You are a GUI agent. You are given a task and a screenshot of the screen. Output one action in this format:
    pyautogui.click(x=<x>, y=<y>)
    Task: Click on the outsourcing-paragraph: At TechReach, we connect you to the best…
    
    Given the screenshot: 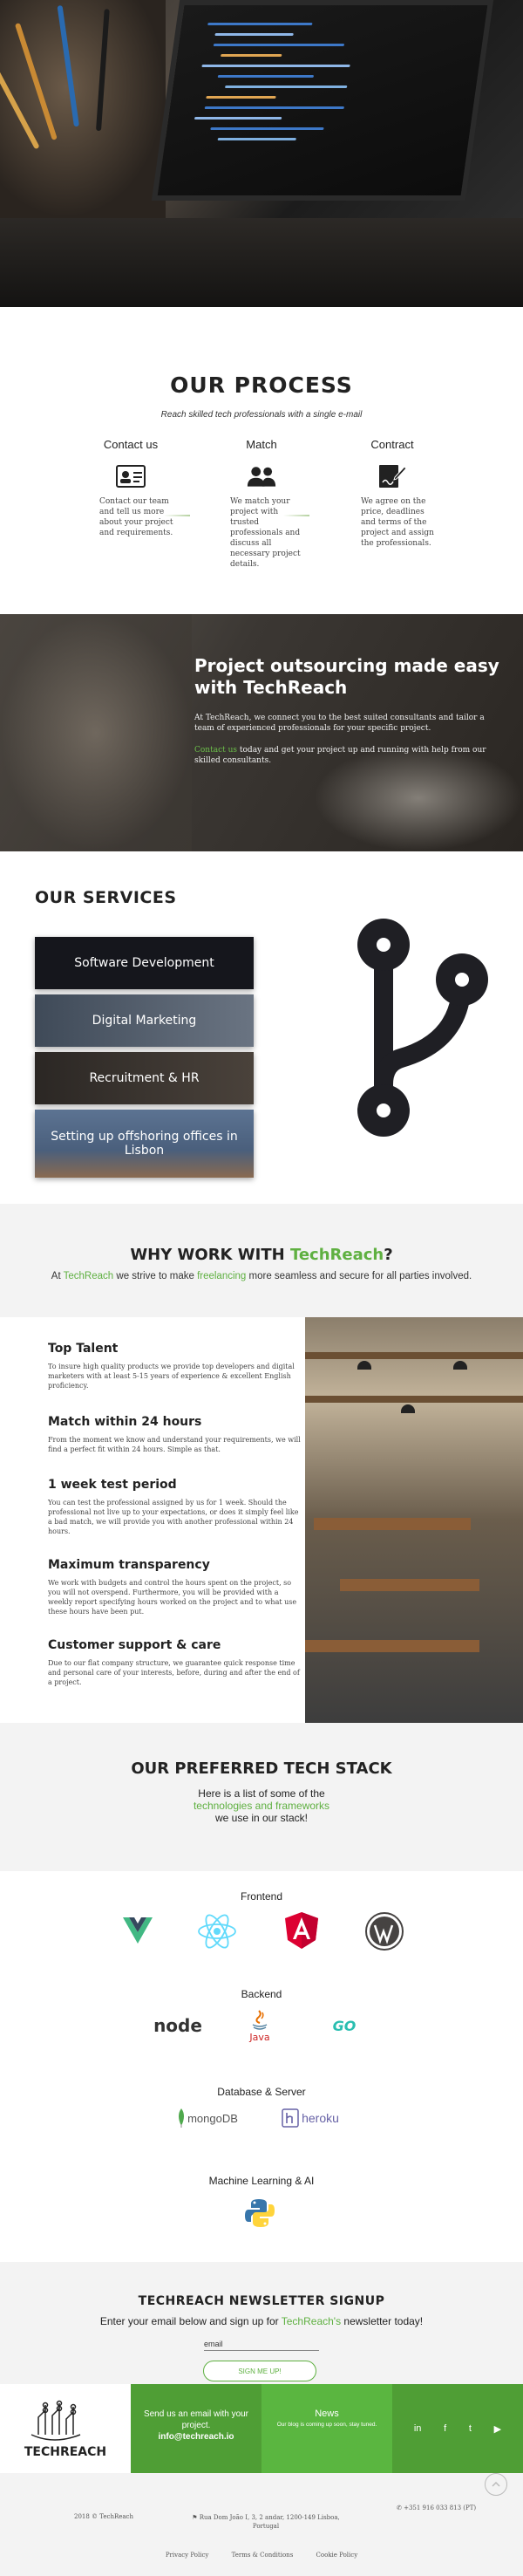 What is the action you would take?
    pyautogui.click(x=340, y=723)
    